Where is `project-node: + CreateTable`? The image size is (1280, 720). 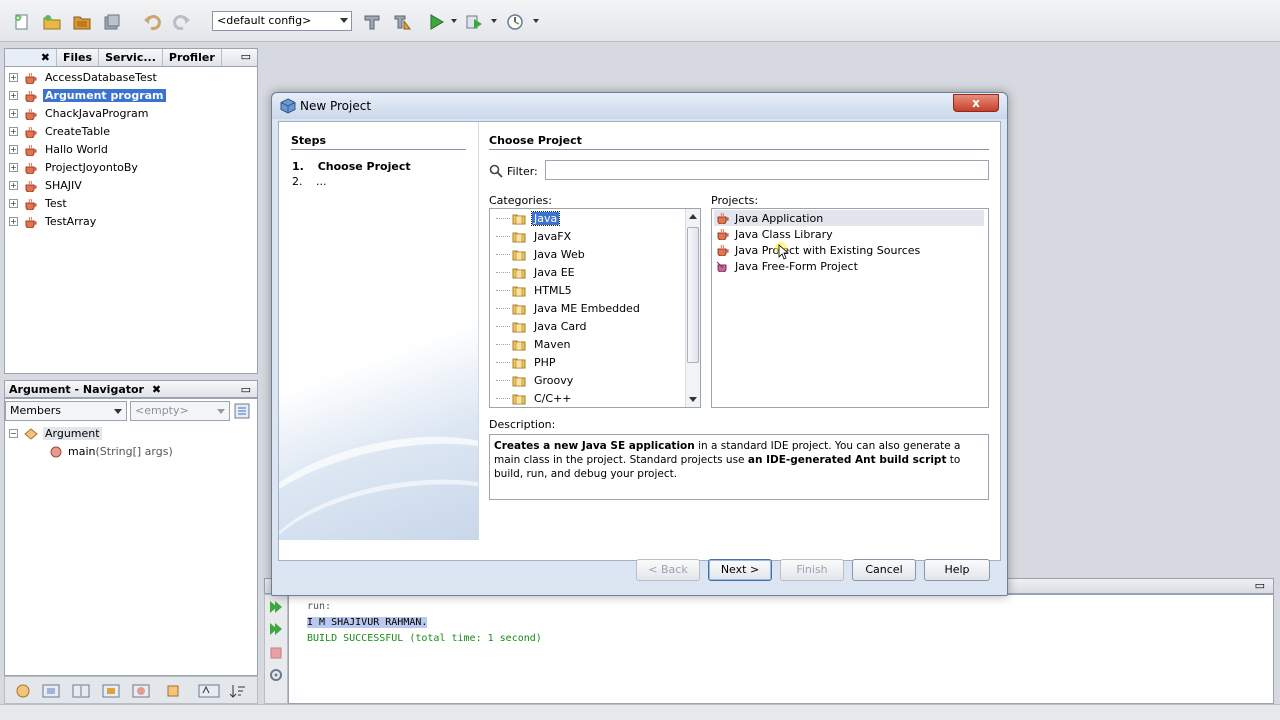
project-node: + CreateTable is located at coordinates (60, 131).